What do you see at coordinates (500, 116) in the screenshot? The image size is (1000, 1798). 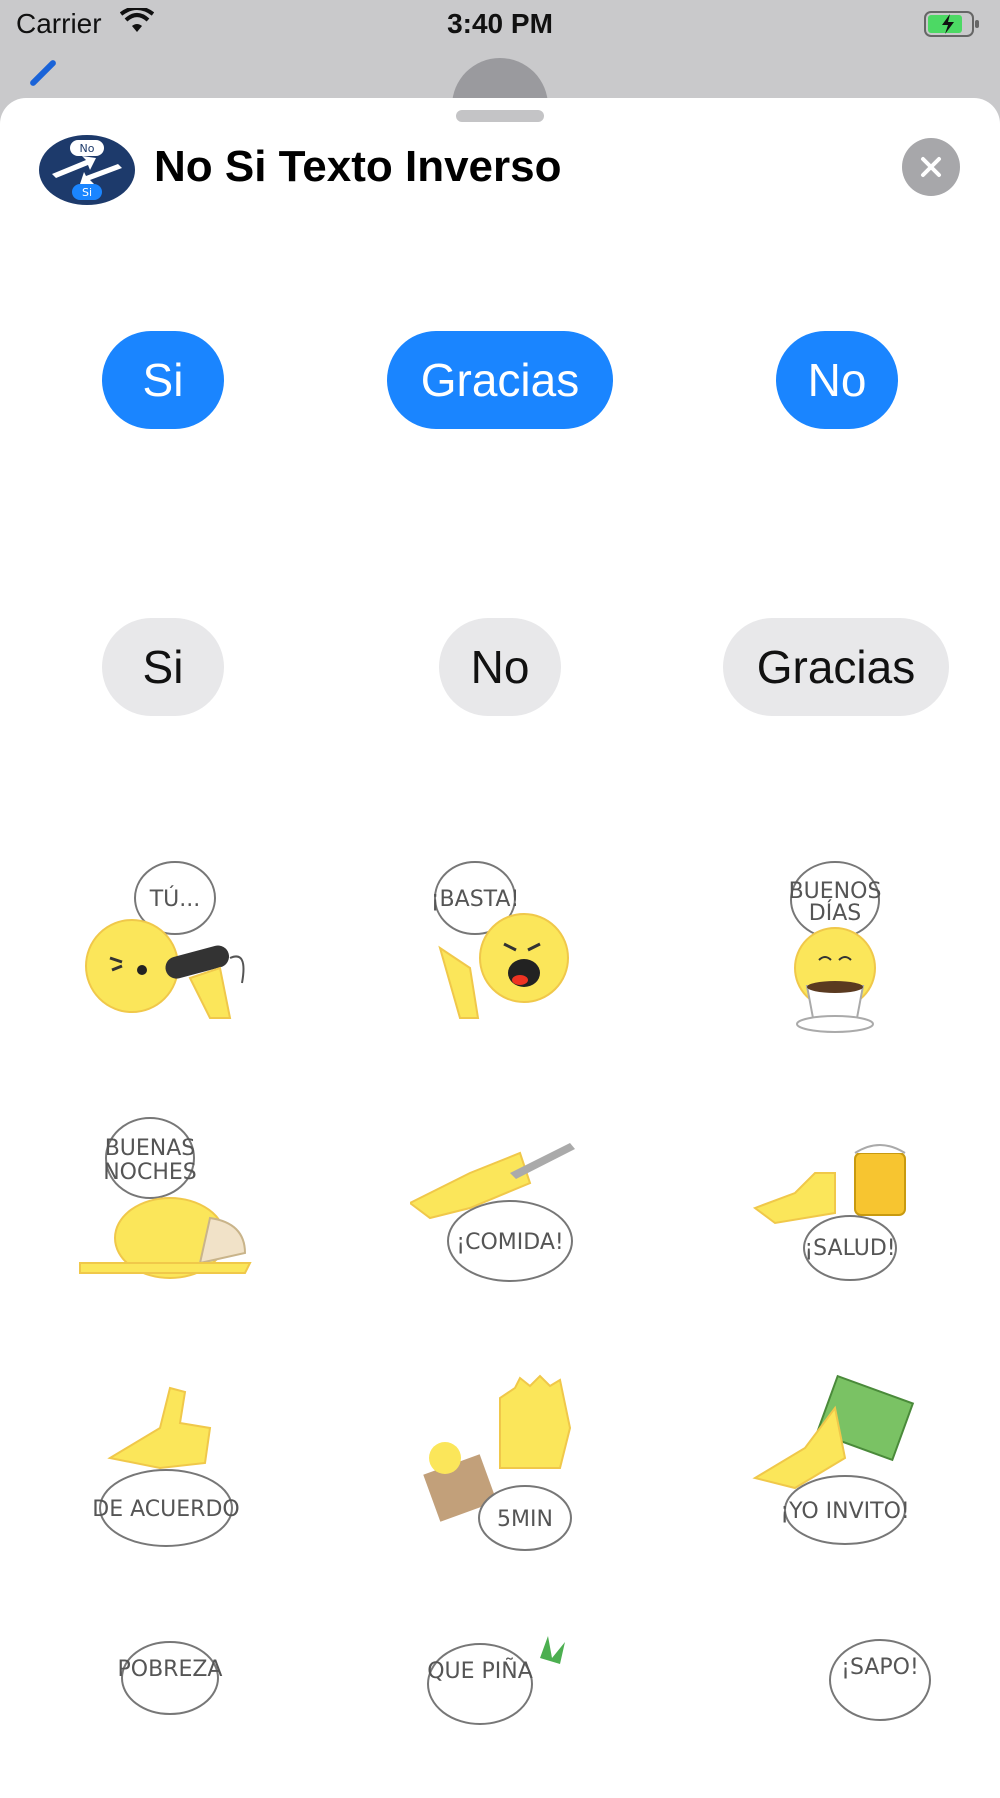 I see `sheet-grabber` at bounding box center [500, 116].